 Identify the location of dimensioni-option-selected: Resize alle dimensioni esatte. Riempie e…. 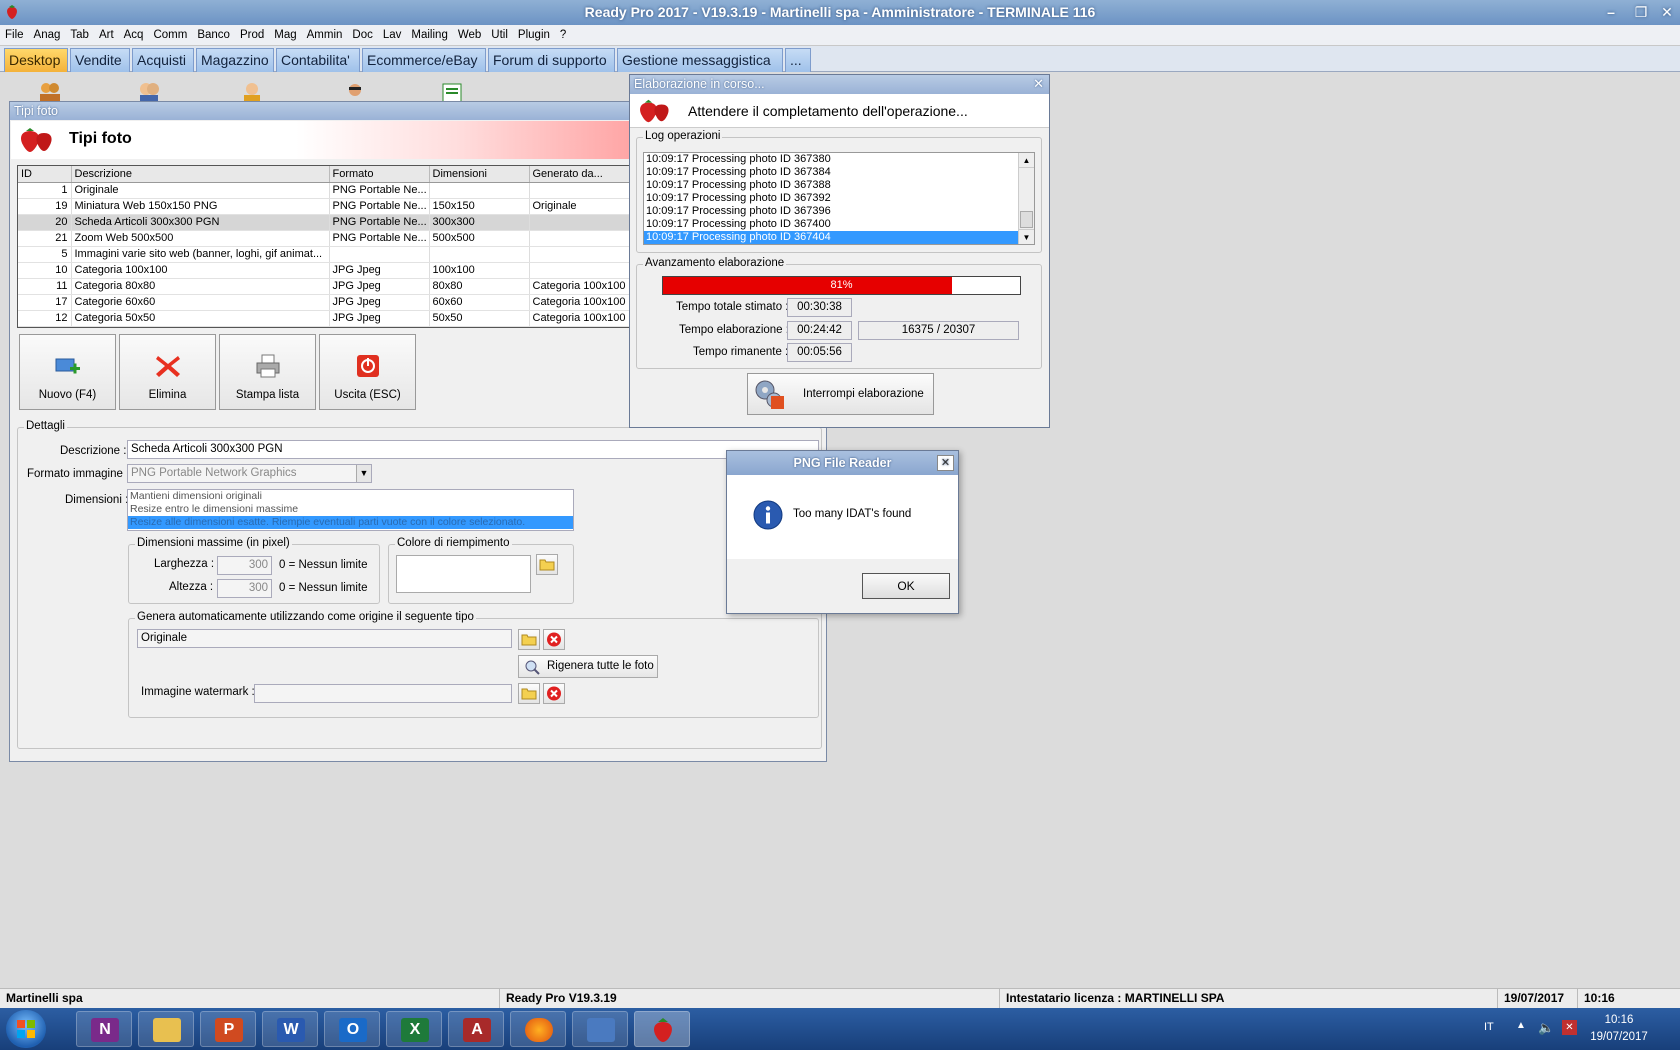
(350, 522).